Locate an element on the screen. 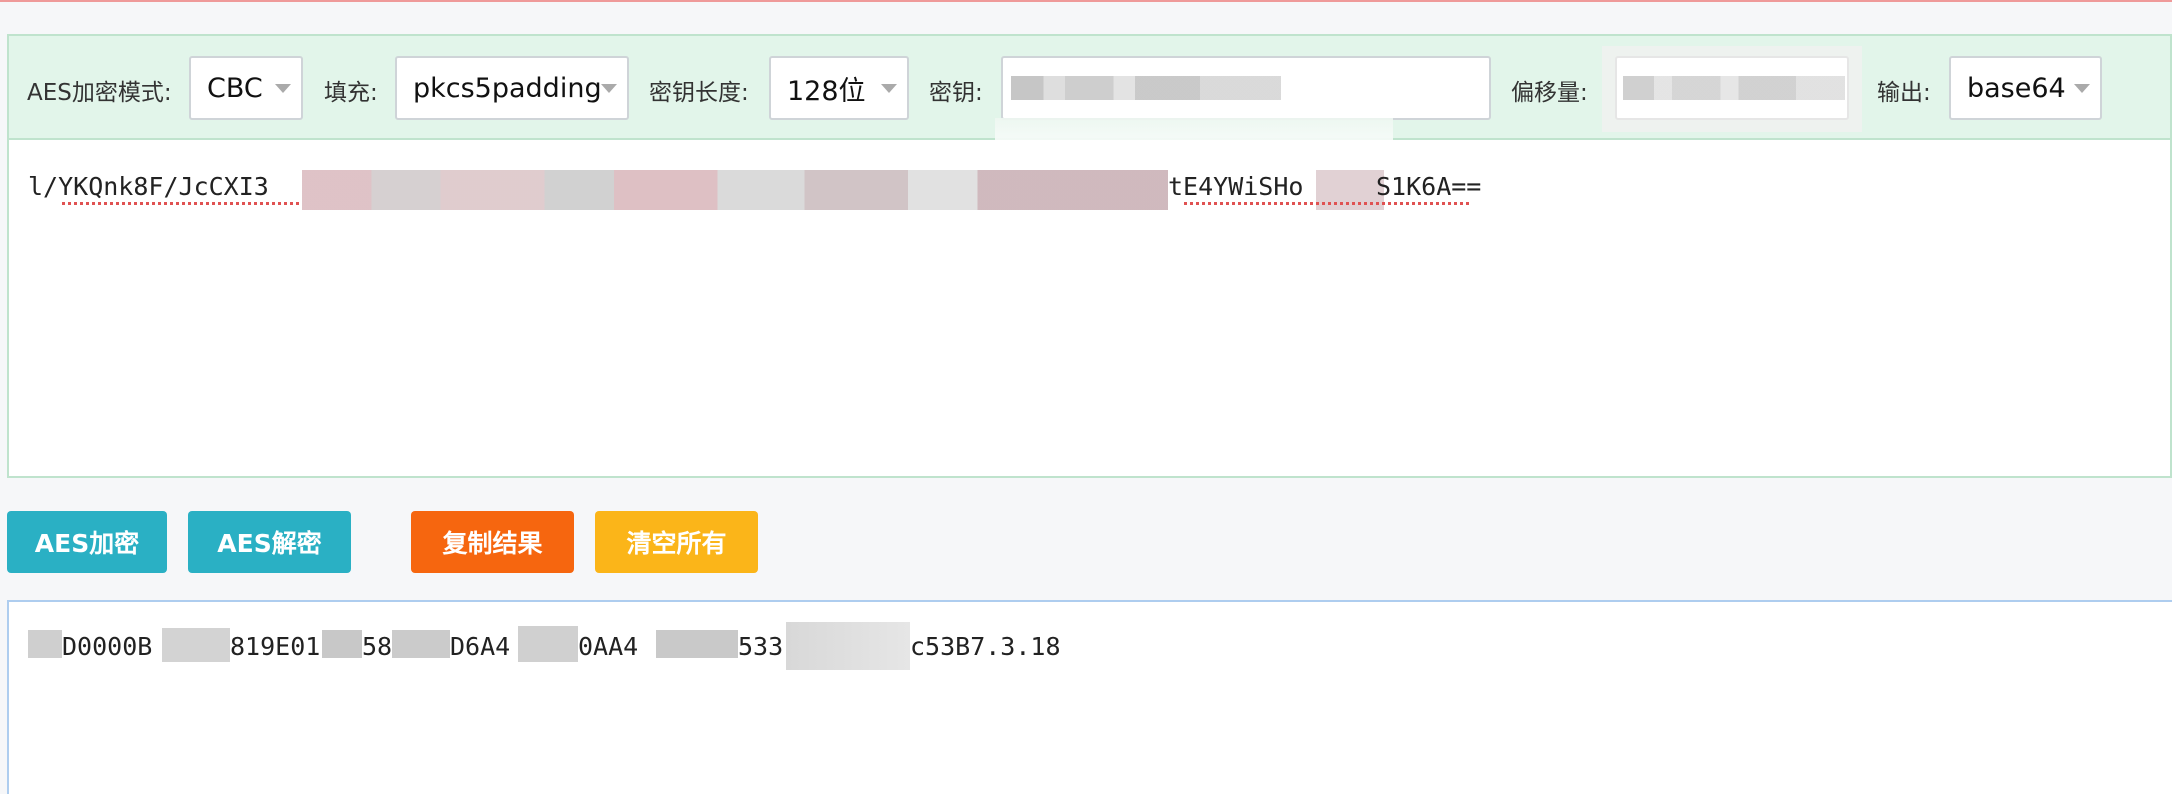 This screenshot has width=2172, height=794. padding-select: pkcs5padding is located at coordinates (512, 88).